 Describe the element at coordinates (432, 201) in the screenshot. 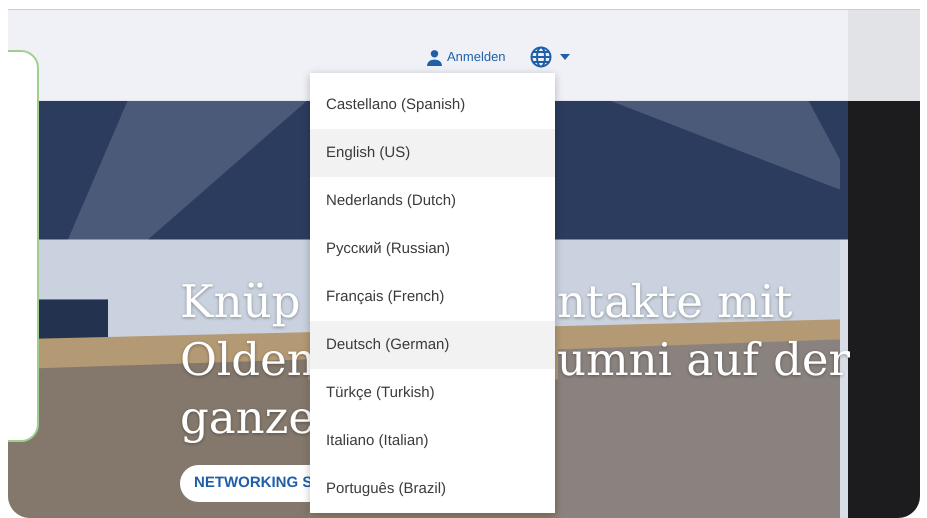

I see `language-option: Nederlands (Dutch)` at that location.